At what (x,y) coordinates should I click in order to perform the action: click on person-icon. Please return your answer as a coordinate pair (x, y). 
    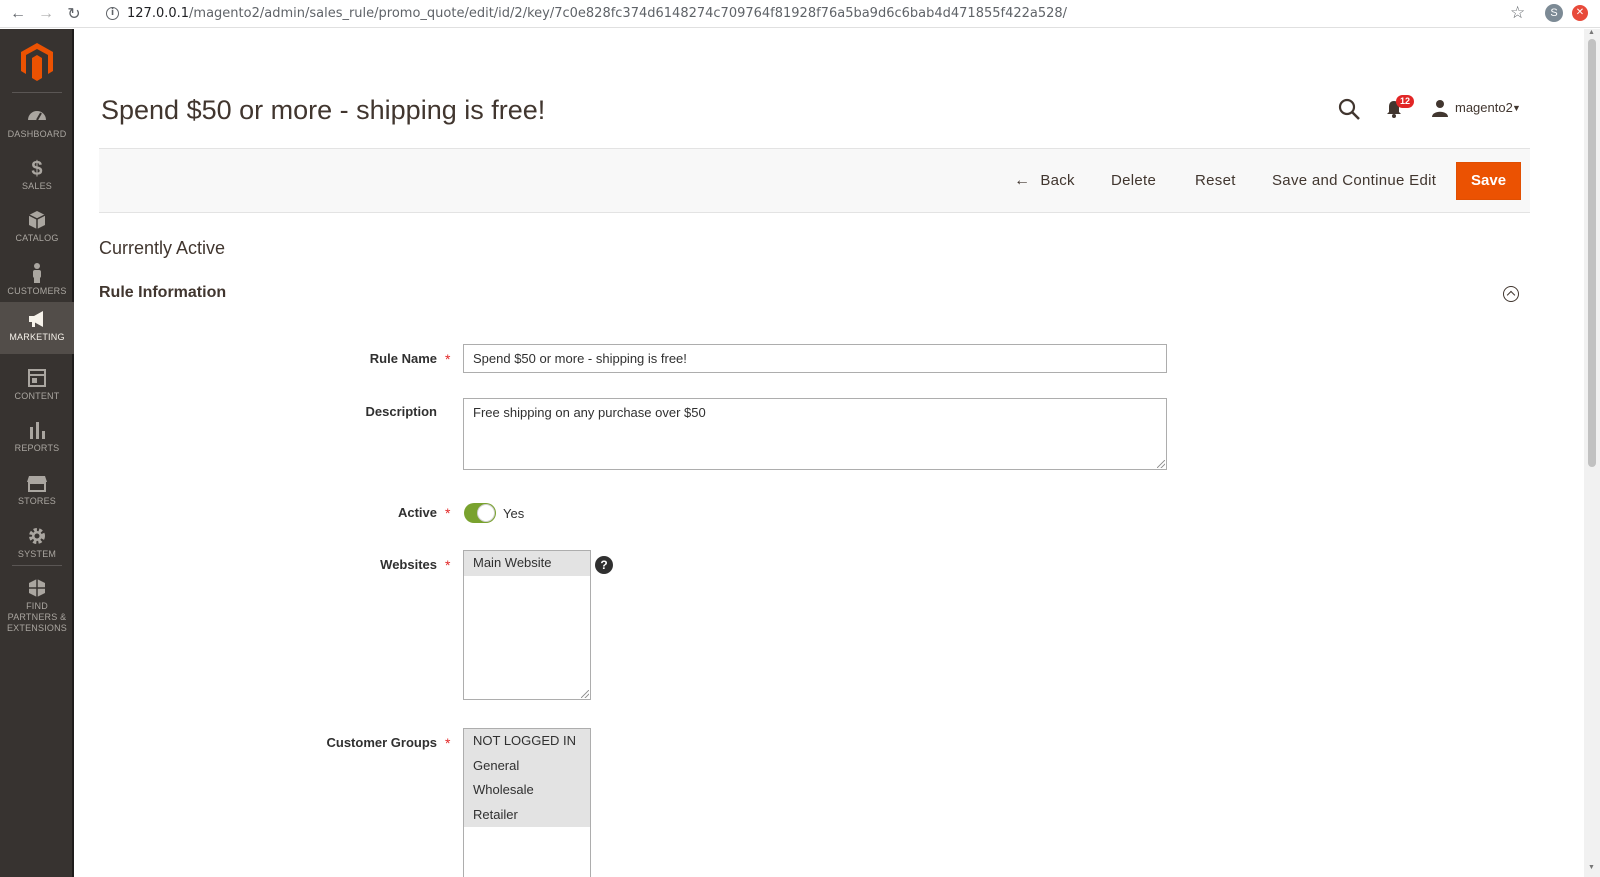
    Looking at the image, I should click on (37, 273).